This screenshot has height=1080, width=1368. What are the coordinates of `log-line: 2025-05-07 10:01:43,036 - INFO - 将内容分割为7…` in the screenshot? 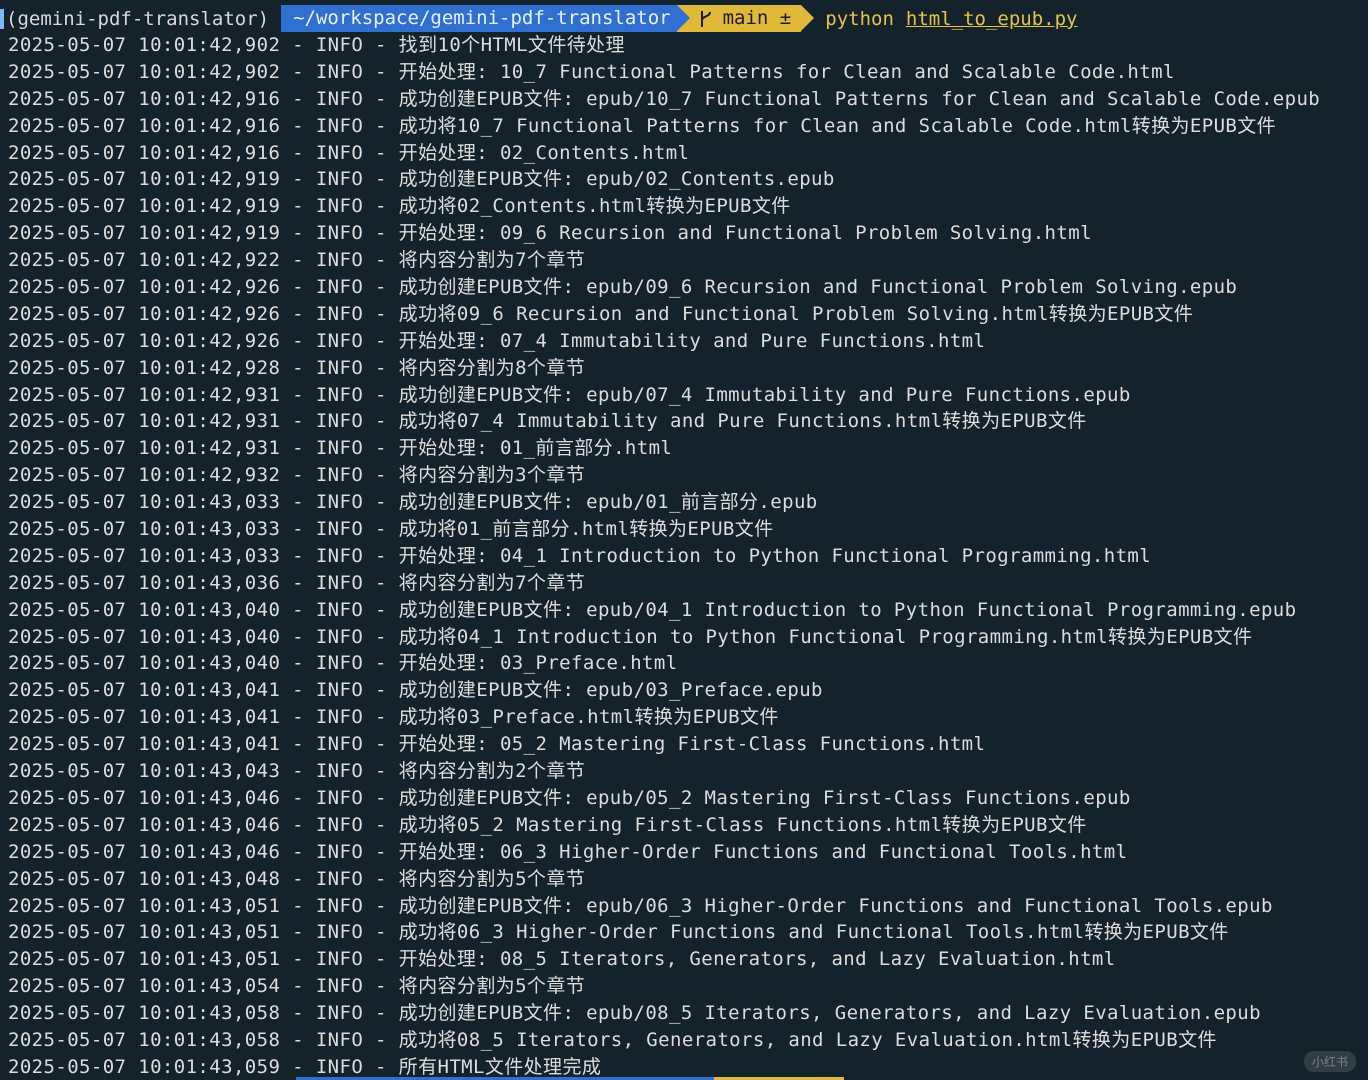 It's located at (297, 582).